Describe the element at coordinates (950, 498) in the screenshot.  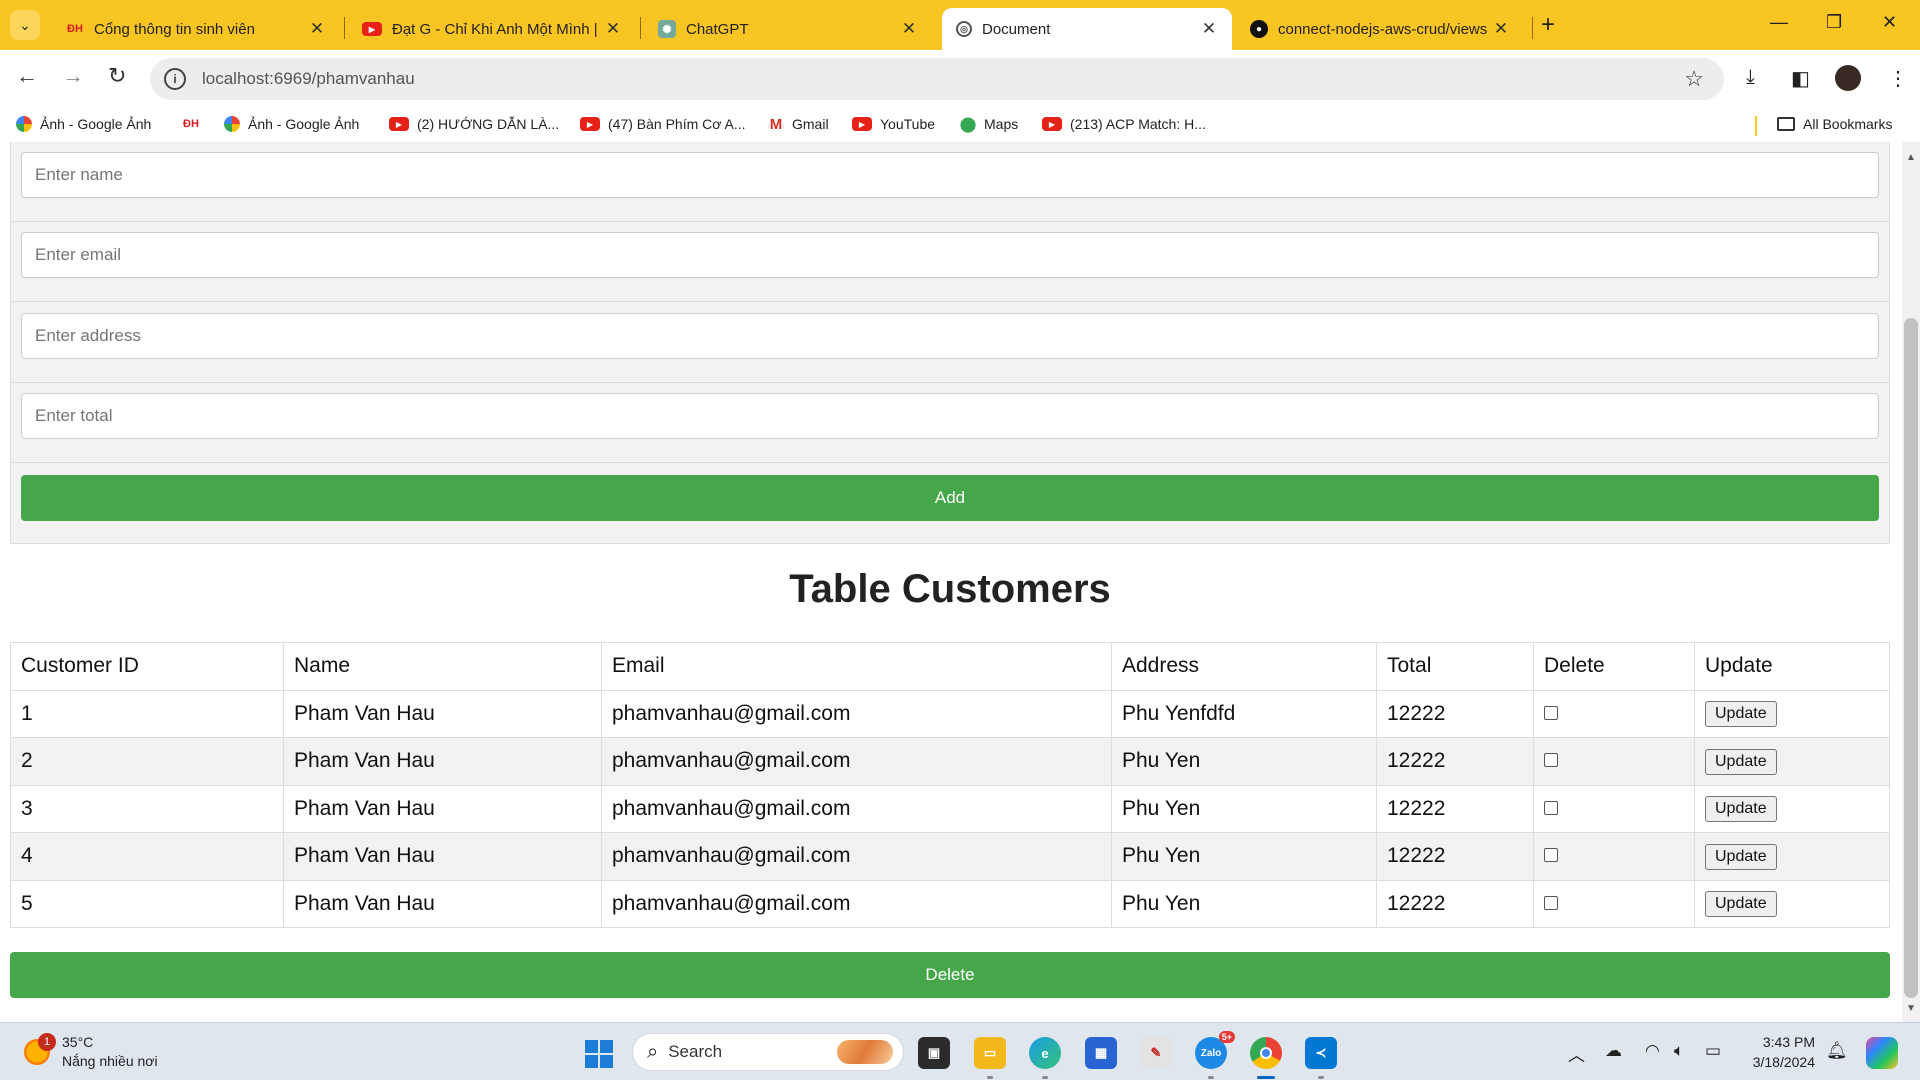
I see `add-button: Add` at that location.